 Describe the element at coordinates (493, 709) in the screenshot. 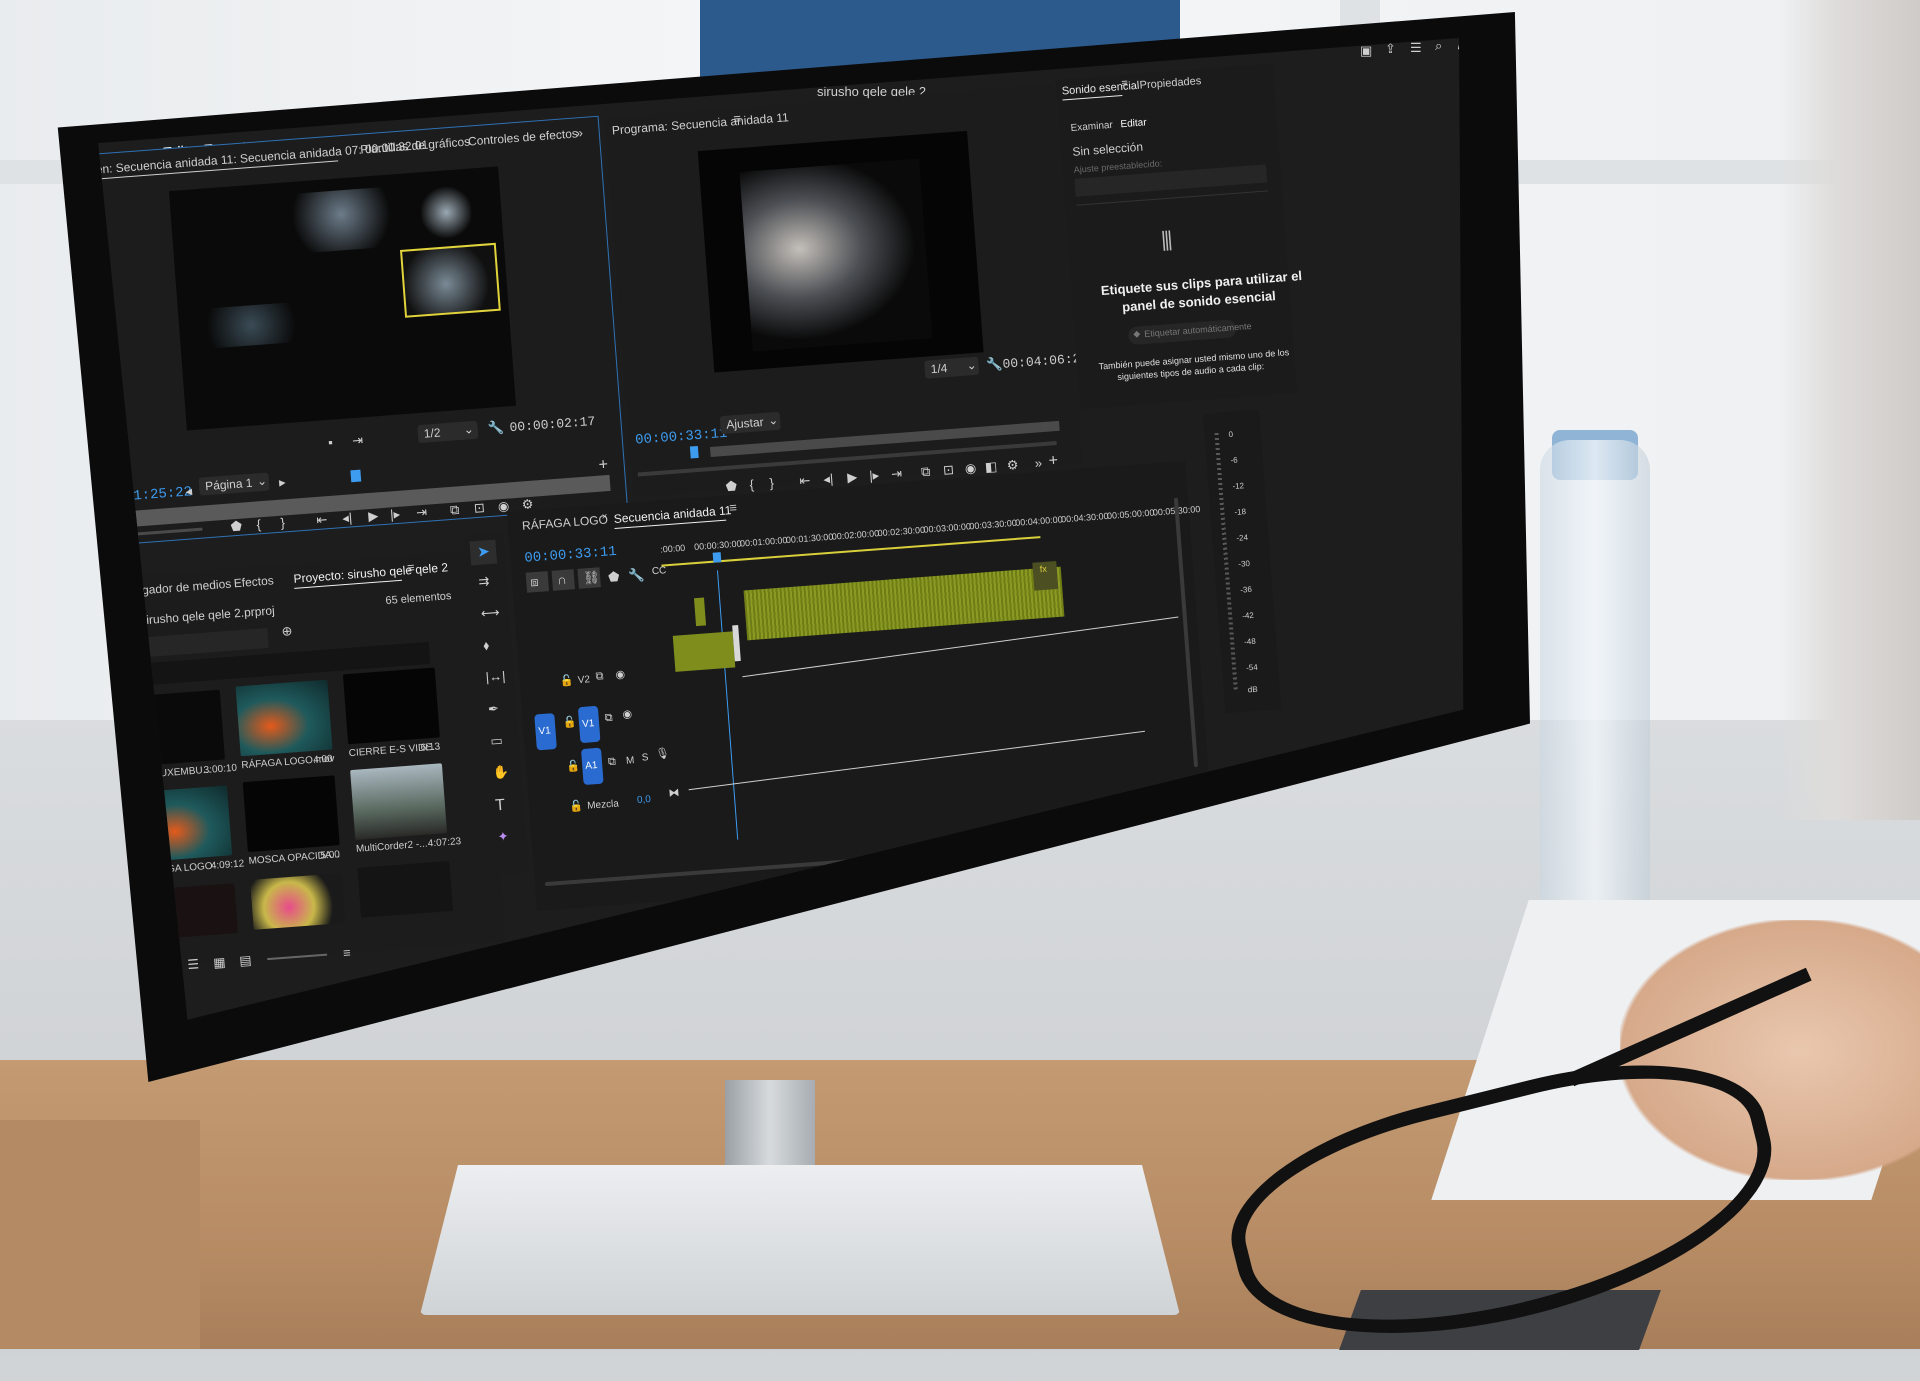

I see `pen-icon: ✒` at that location.